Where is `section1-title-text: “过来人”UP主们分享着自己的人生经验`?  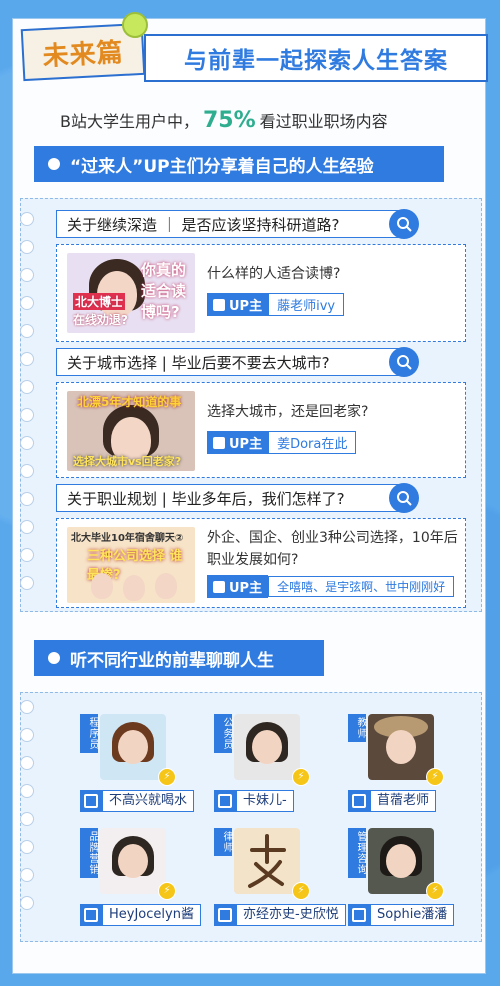
section1-title-text: “过来人”UP主们分享着自己的人生经验 is located at coordinates (222, 166).